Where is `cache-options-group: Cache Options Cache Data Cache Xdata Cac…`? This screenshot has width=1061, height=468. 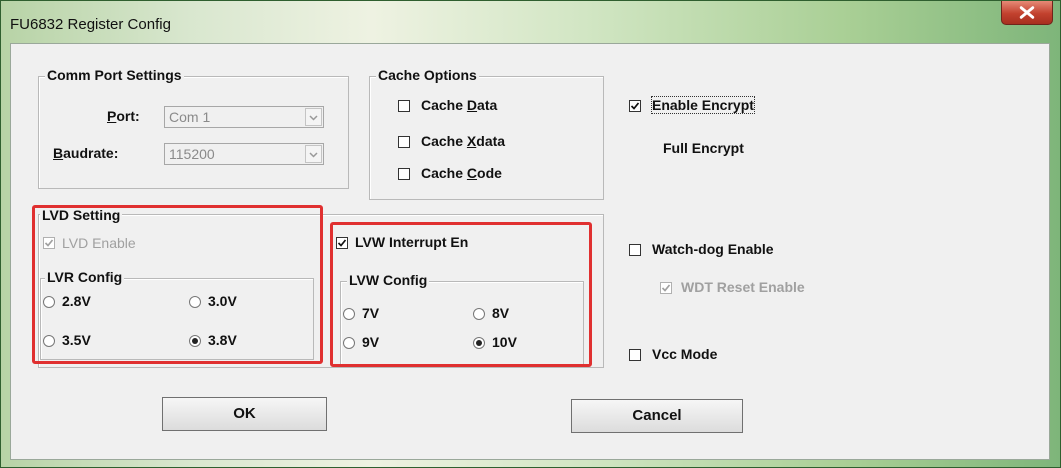
cache-options-group: Cache Options Cache Data Cache Xdata Cac… is located at coordinates (486, 133).